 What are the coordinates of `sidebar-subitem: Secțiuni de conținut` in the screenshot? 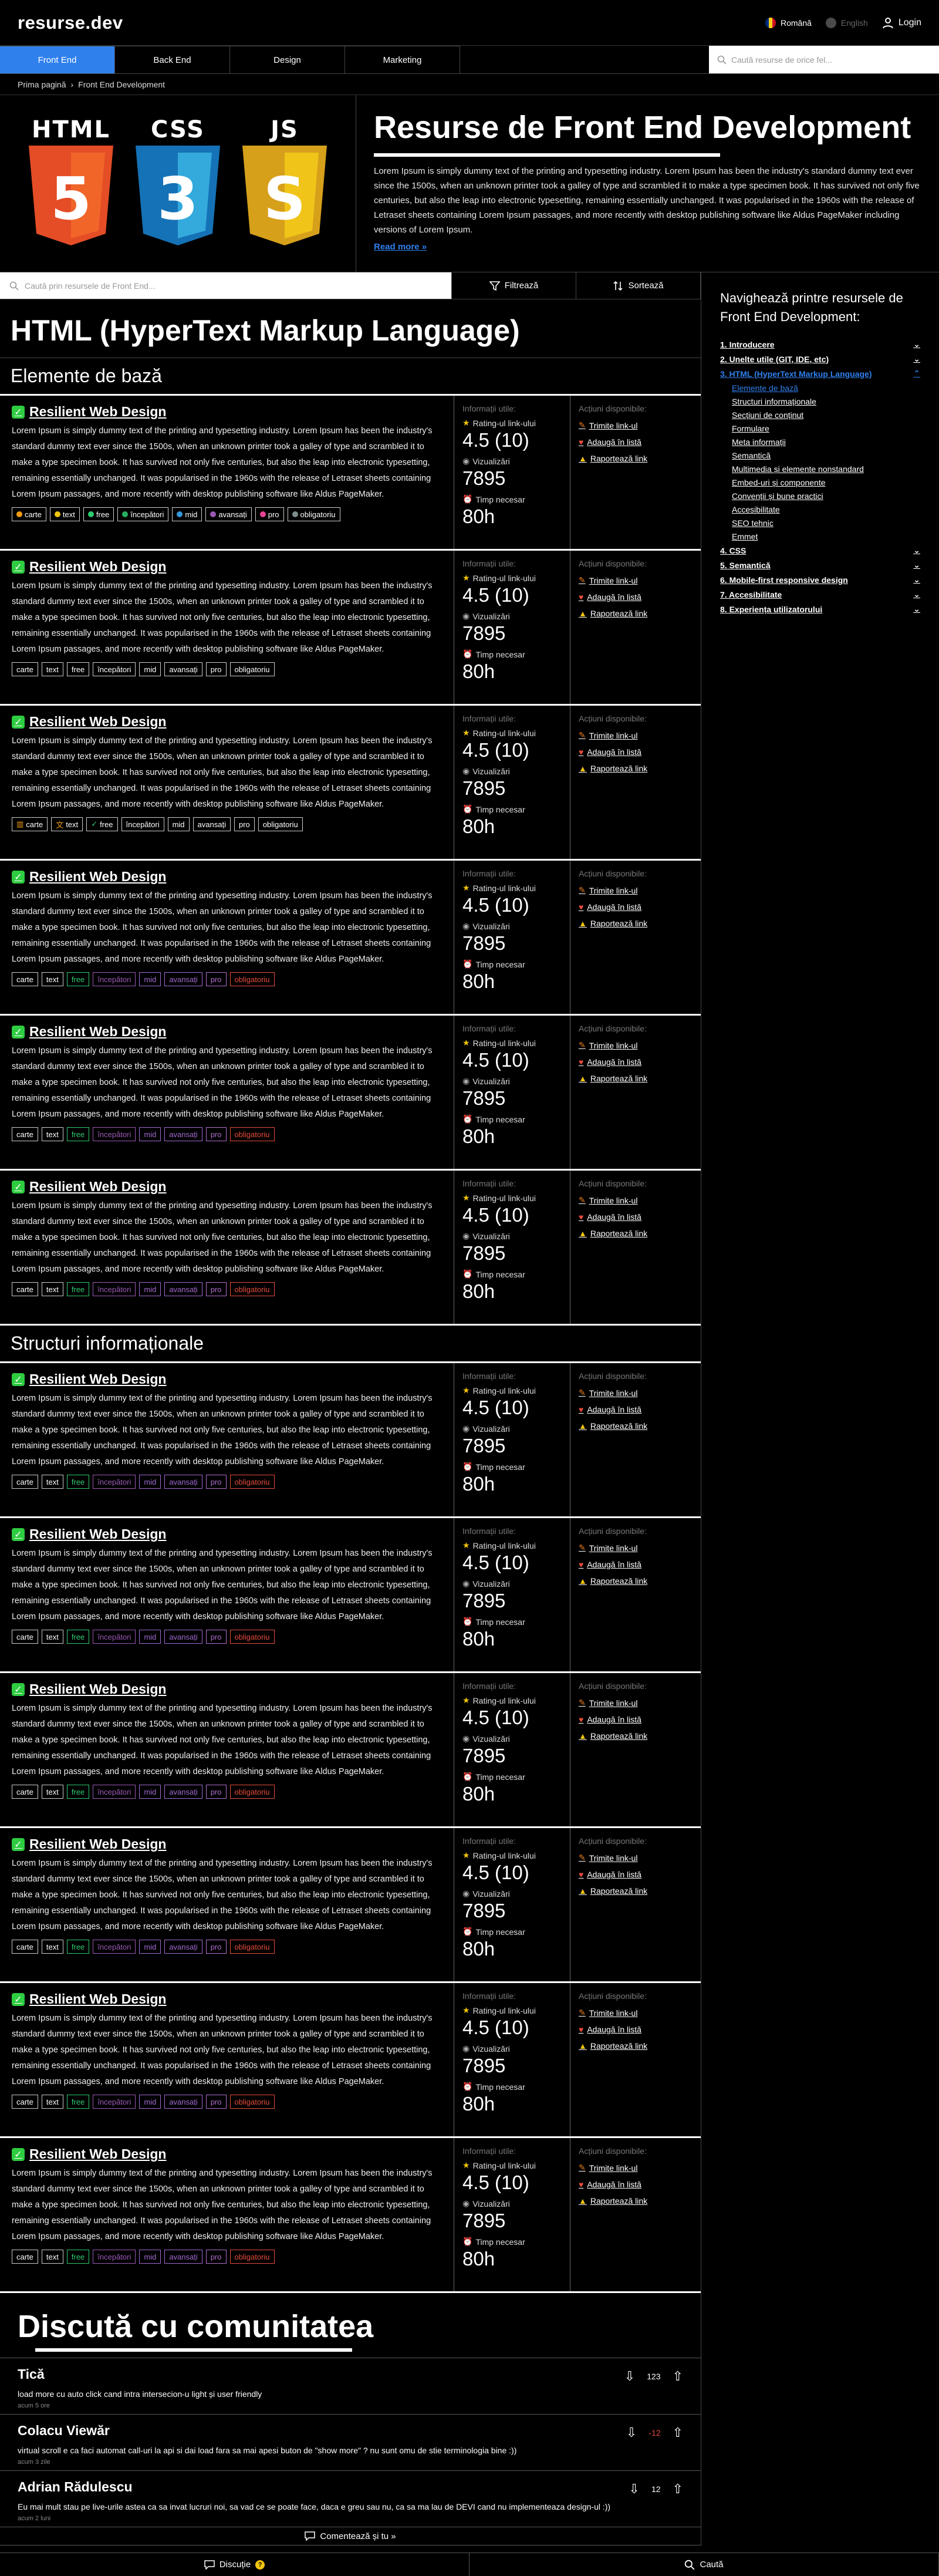 It's located at (826, 415).